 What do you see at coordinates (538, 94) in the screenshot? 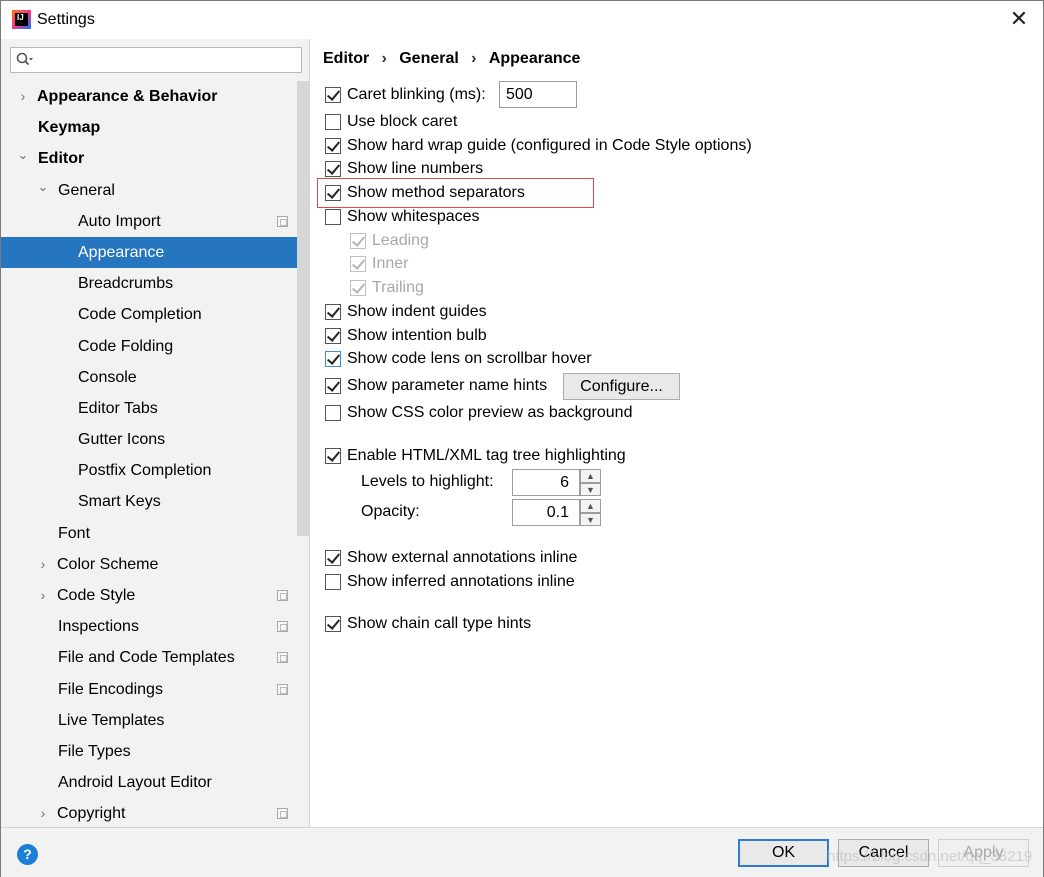
I see `caret-blinking-input: 500` at bounding box center [538, 94].